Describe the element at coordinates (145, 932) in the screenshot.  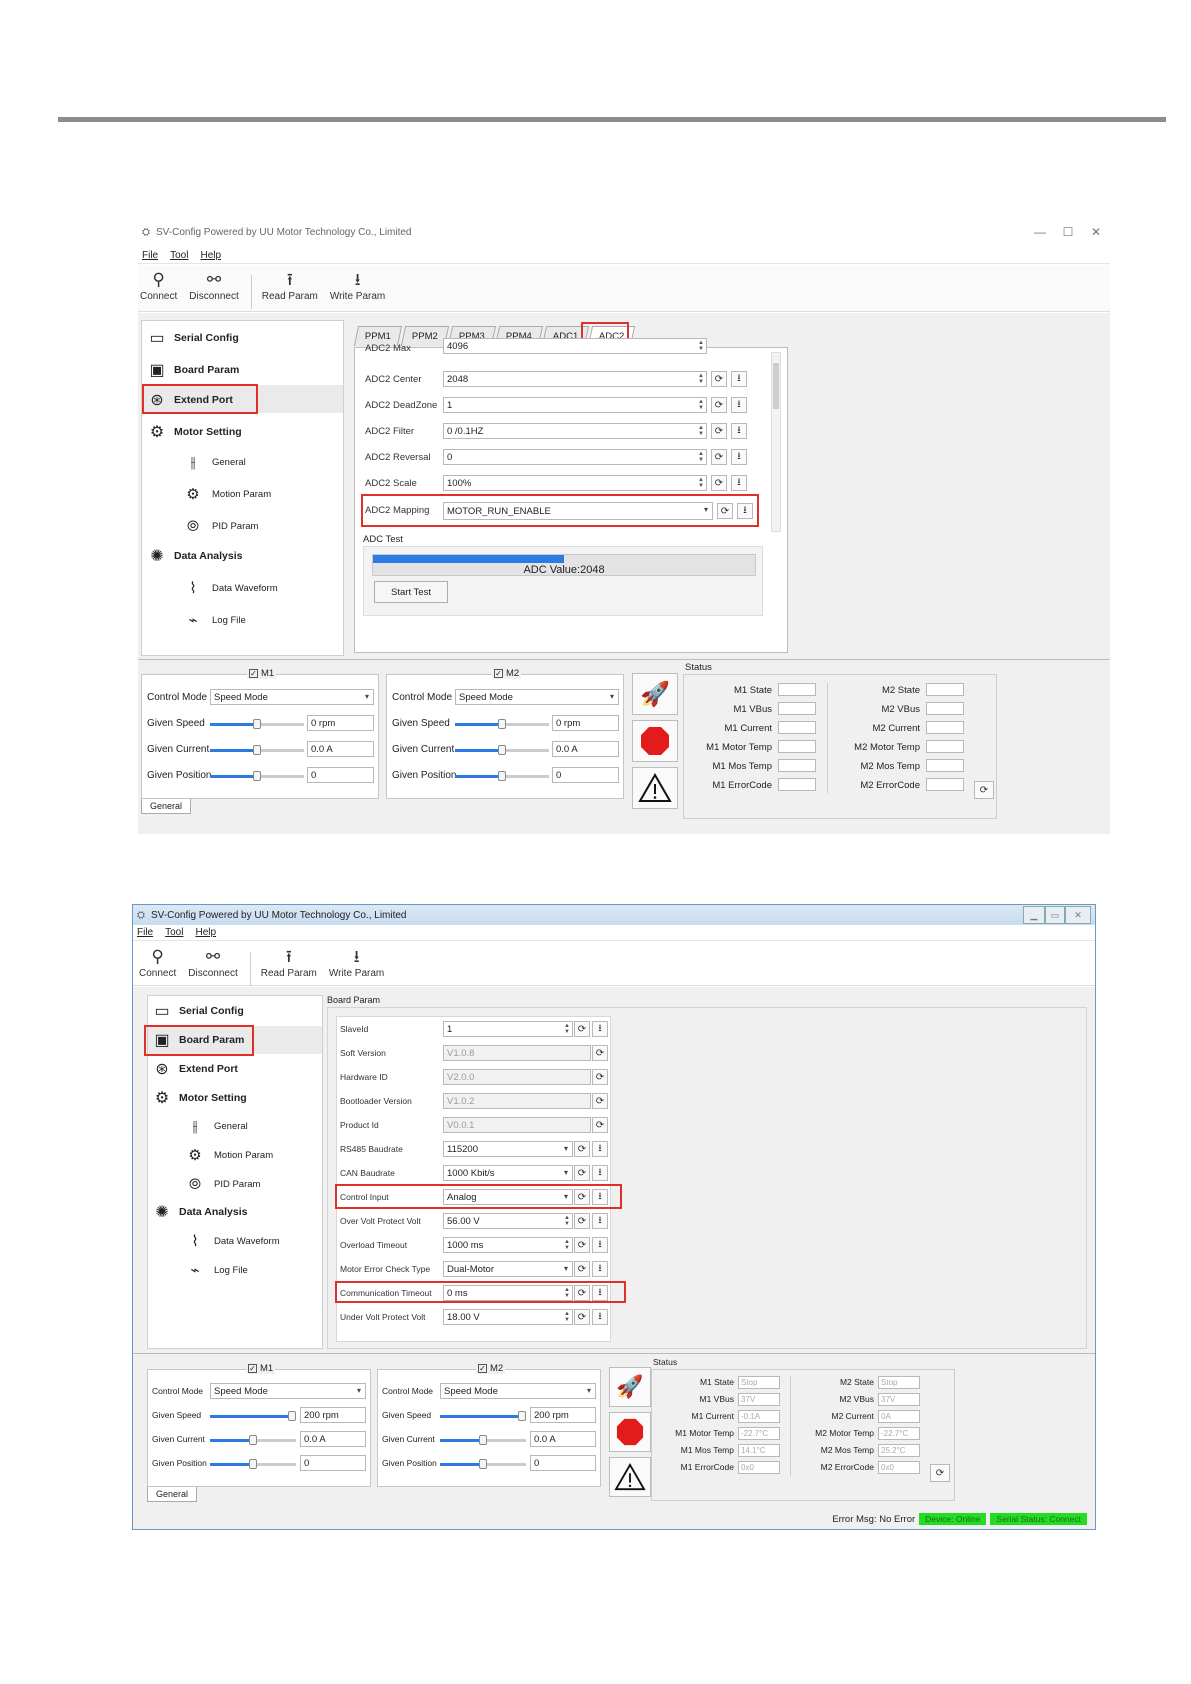
I see `menu-file: File` at that location.